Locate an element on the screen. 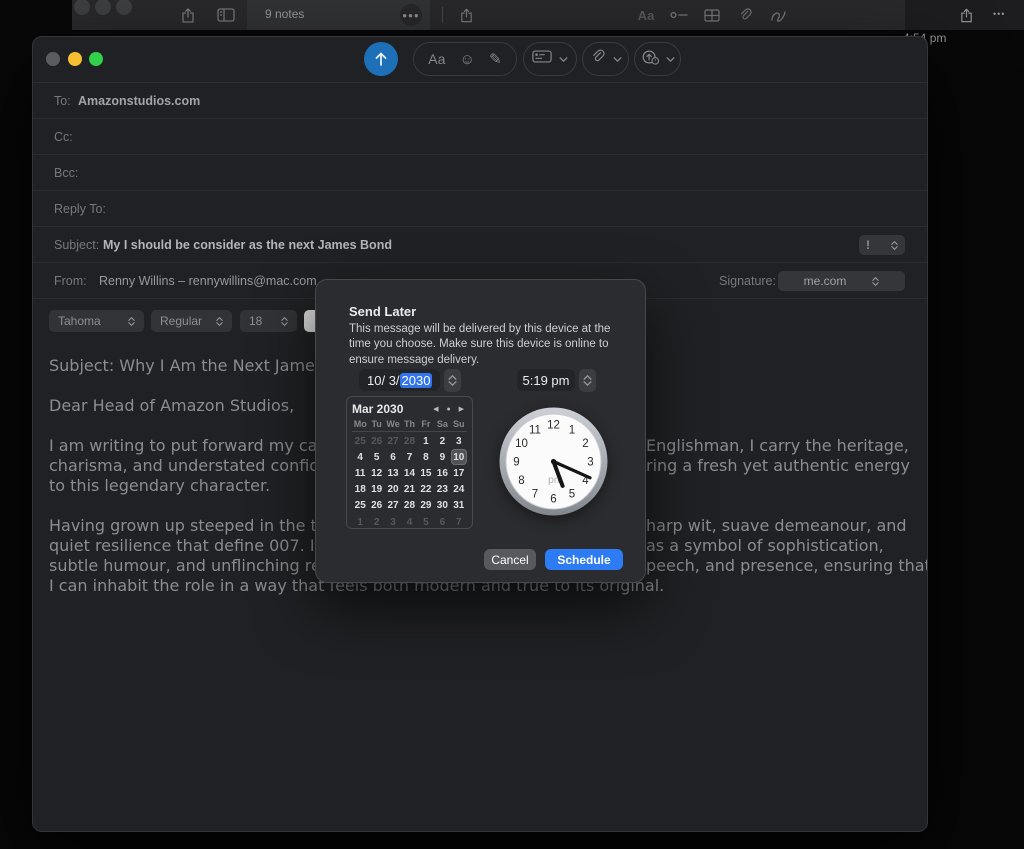  attach-icon is located at coordinates (745, 15).